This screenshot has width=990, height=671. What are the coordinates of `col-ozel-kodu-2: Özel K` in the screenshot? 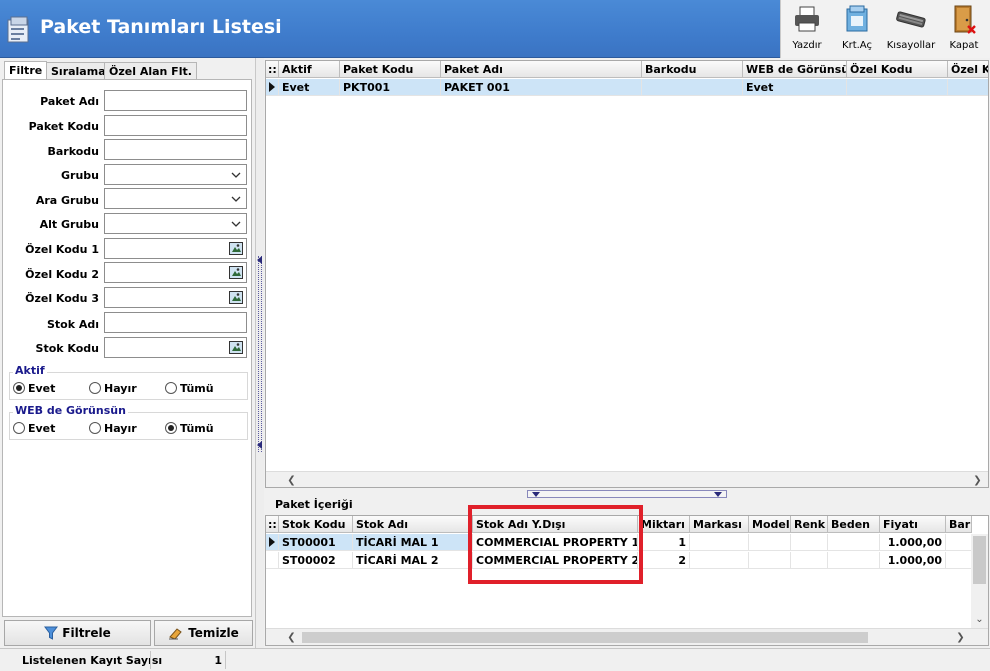 It's located at (968, 69).